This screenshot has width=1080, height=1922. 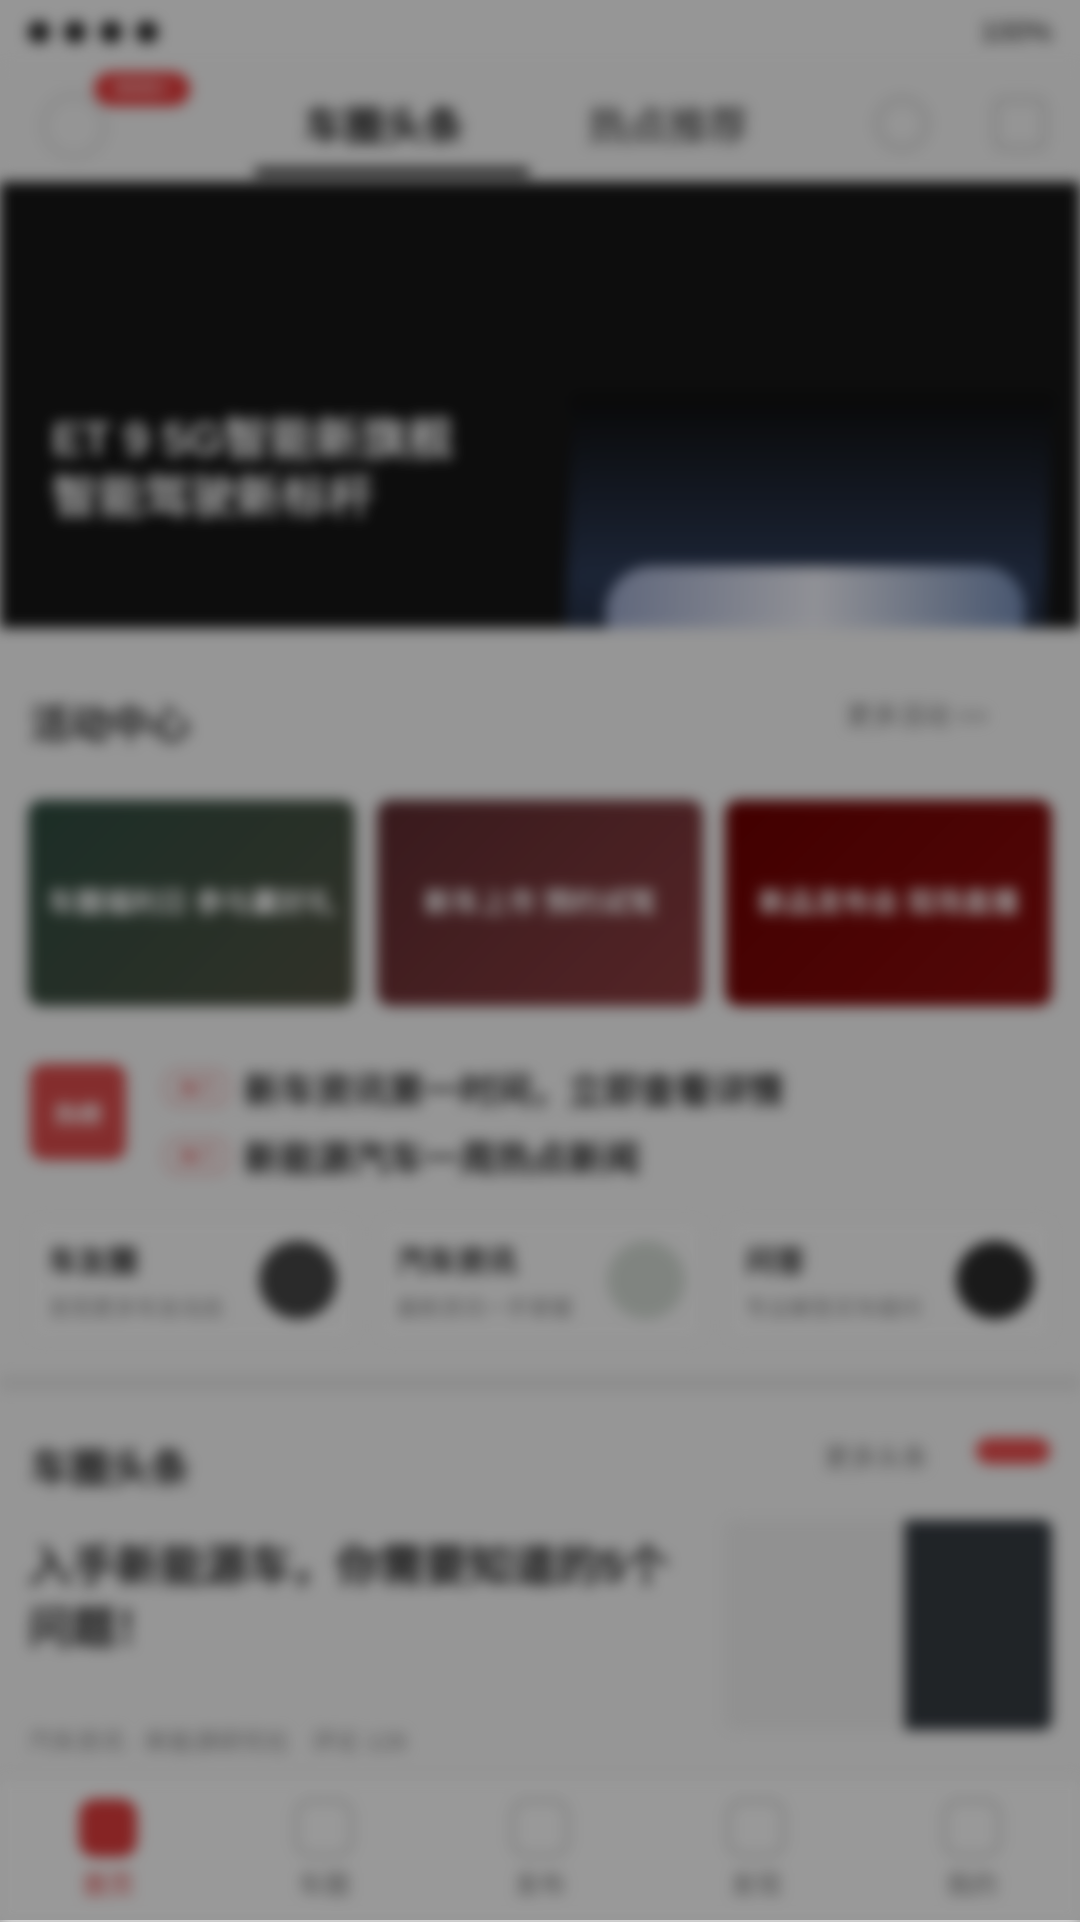 I want to click on news-article-title: 入手新能源车，你需要知道的5个问题！, so click(x=348, y=1597).